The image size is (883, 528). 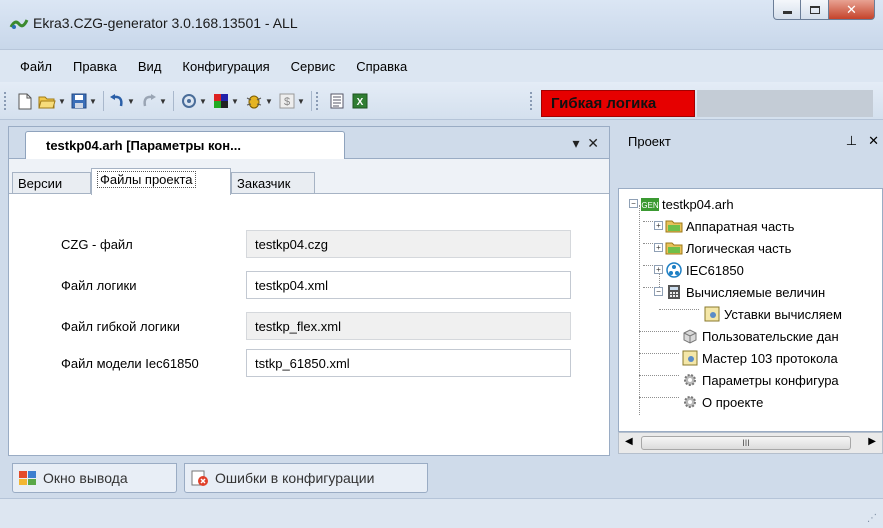 What do you see at coordinates (40, 183) in the screenshot?
I see `tab-label: Версии` at bounding box center [40, 183].